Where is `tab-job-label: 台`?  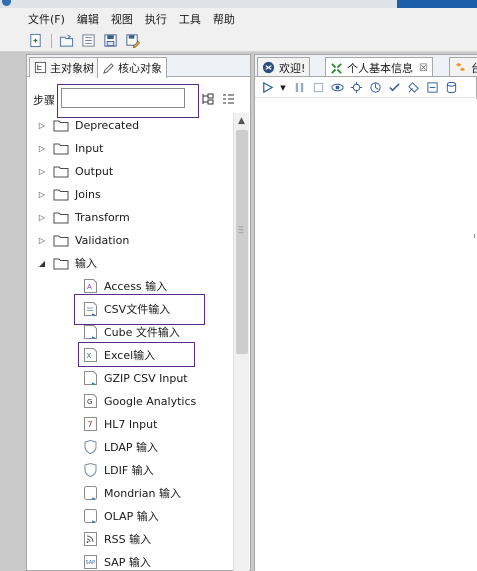
tab-job-label: 台 is located at coordinates (474, 68).